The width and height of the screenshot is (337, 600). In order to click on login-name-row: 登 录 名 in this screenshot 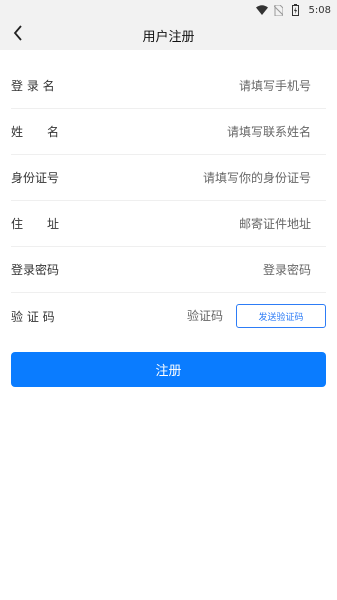, I will do `click(168, 79)`.